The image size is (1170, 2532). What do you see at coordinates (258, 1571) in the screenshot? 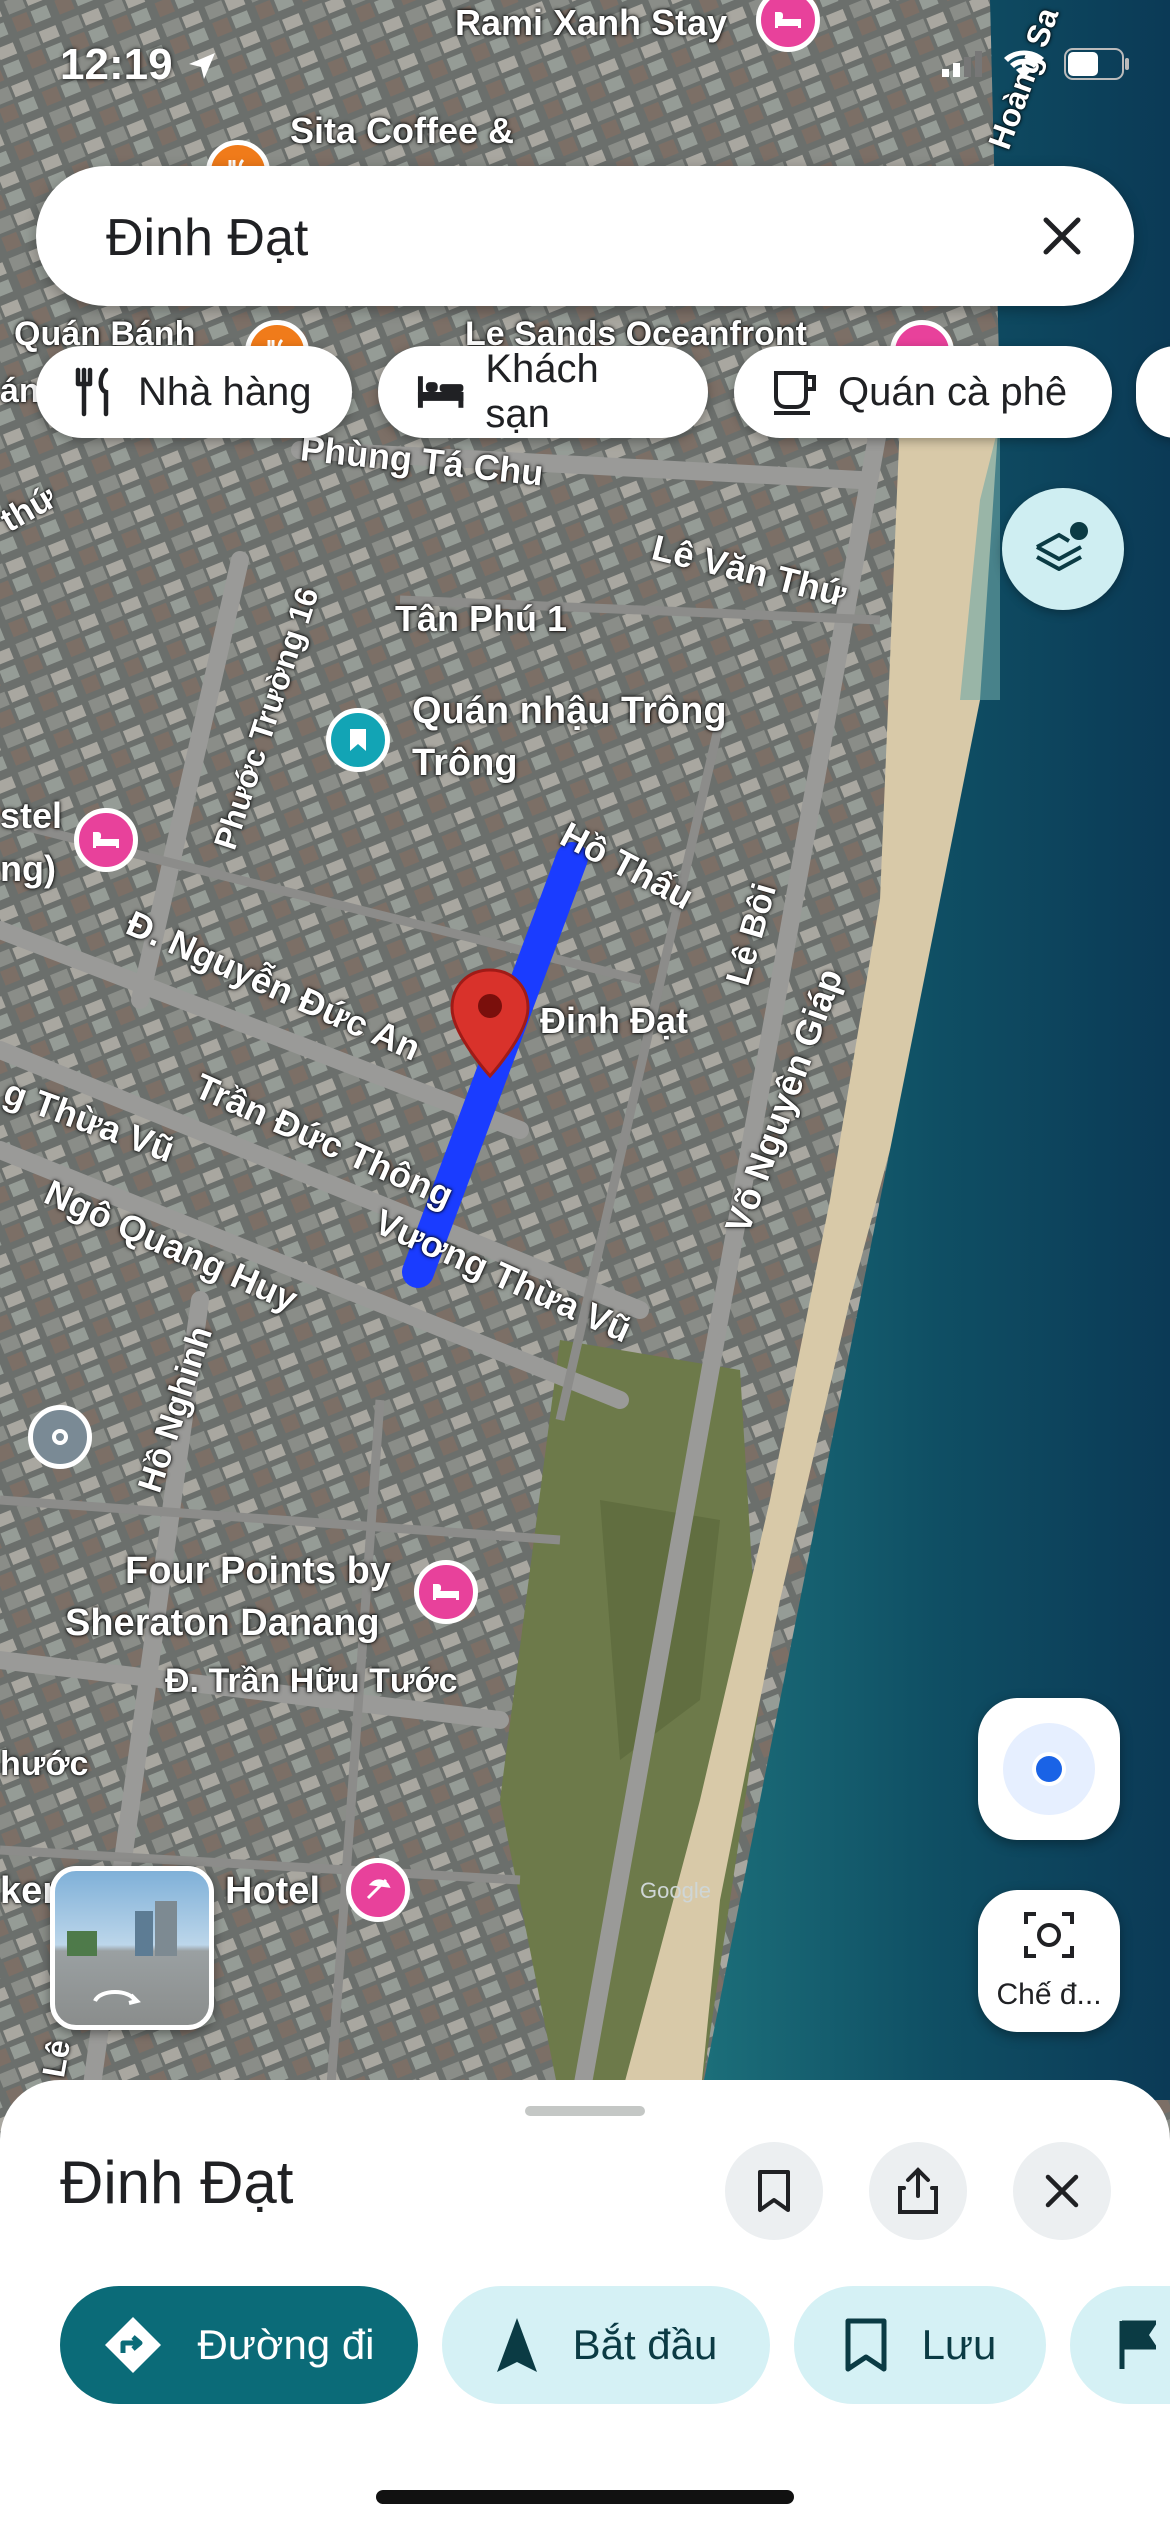
I see `place-label: Four Points by` at bounding box center [258, 1571].